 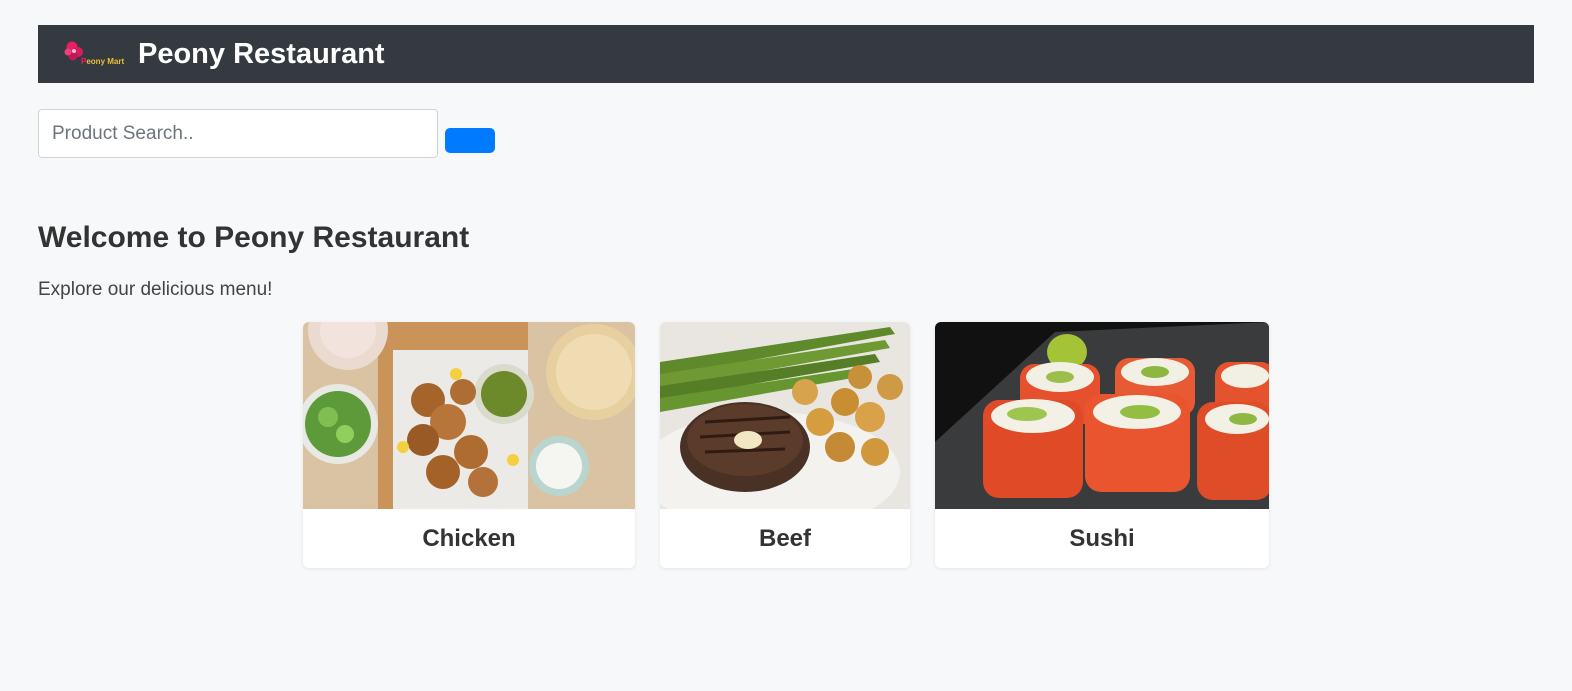 What do you see at coordinates (785, 538) in the screenshot?
I see `menu-card-label: Beef` at bounding box center [785, 538].